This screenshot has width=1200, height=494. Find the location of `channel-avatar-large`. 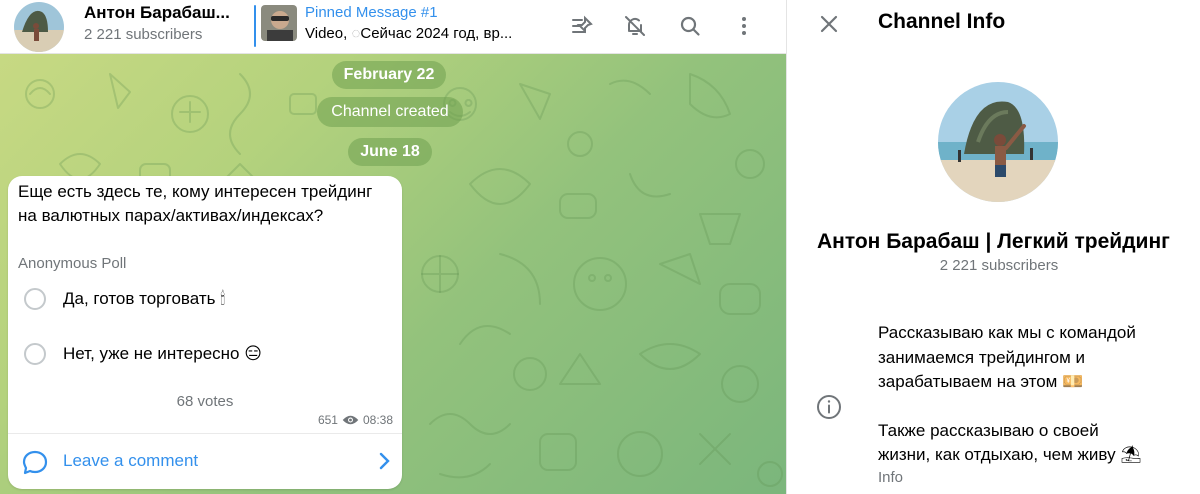

channel-avatar-large is located at coordinates (998, 142).